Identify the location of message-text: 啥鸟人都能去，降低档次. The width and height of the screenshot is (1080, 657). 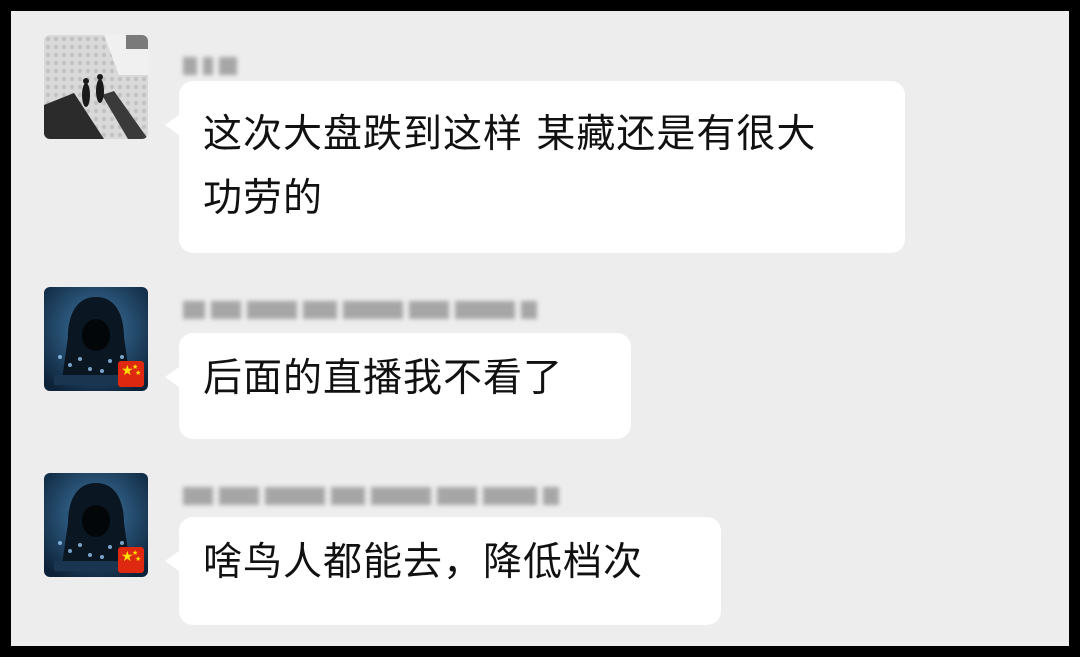
(423, 562).